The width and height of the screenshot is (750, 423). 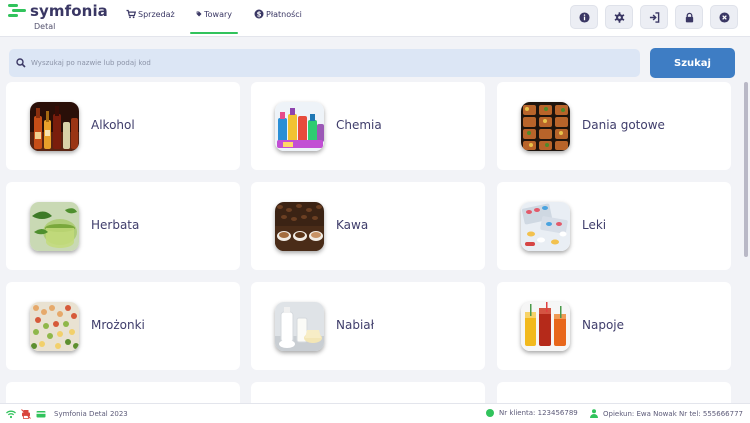 What do you see at coordinates (538, 413) in the screenshot?
I see `client-number: Nr klienta: 123456789` at bounding box center [538, 413].